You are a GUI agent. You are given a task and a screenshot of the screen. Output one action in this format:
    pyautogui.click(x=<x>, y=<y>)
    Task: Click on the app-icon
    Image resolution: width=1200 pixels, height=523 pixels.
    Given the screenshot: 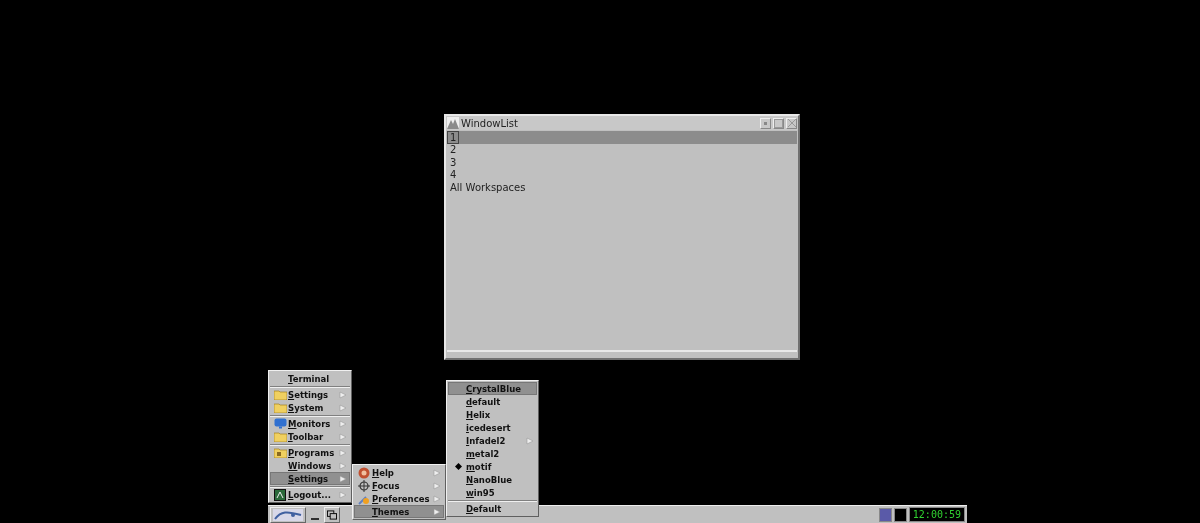 What is the action you would take?
    pyautogui.click(x=453, y=123)
    